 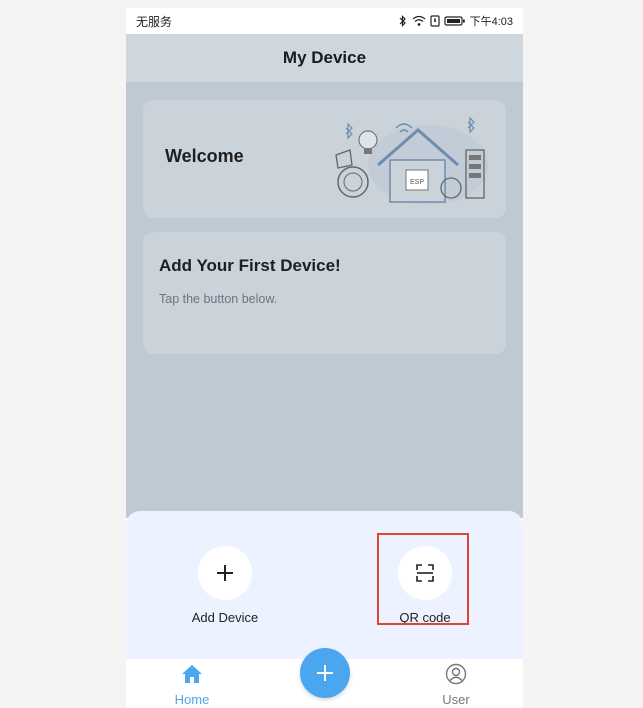 I want to click on battery-icon, so click(x=454, y=21).